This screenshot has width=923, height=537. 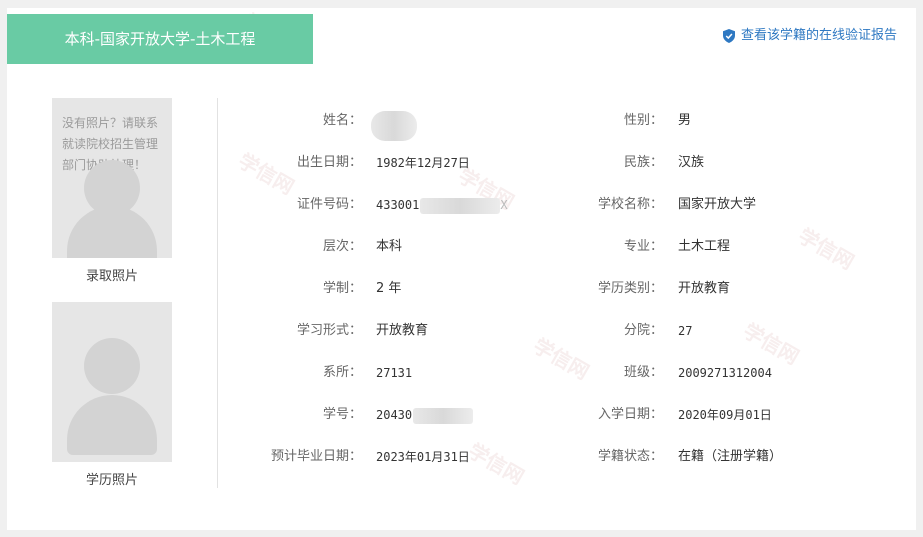 I want to click on school-value: 国家开放大学, so click(x=717, y=204).